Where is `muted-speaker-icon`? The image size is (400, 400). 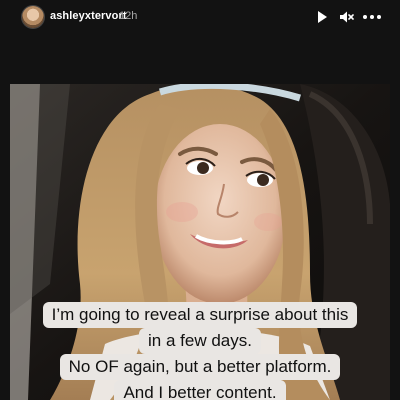
muted-speaker-icon is located at coordinates (346, 17).